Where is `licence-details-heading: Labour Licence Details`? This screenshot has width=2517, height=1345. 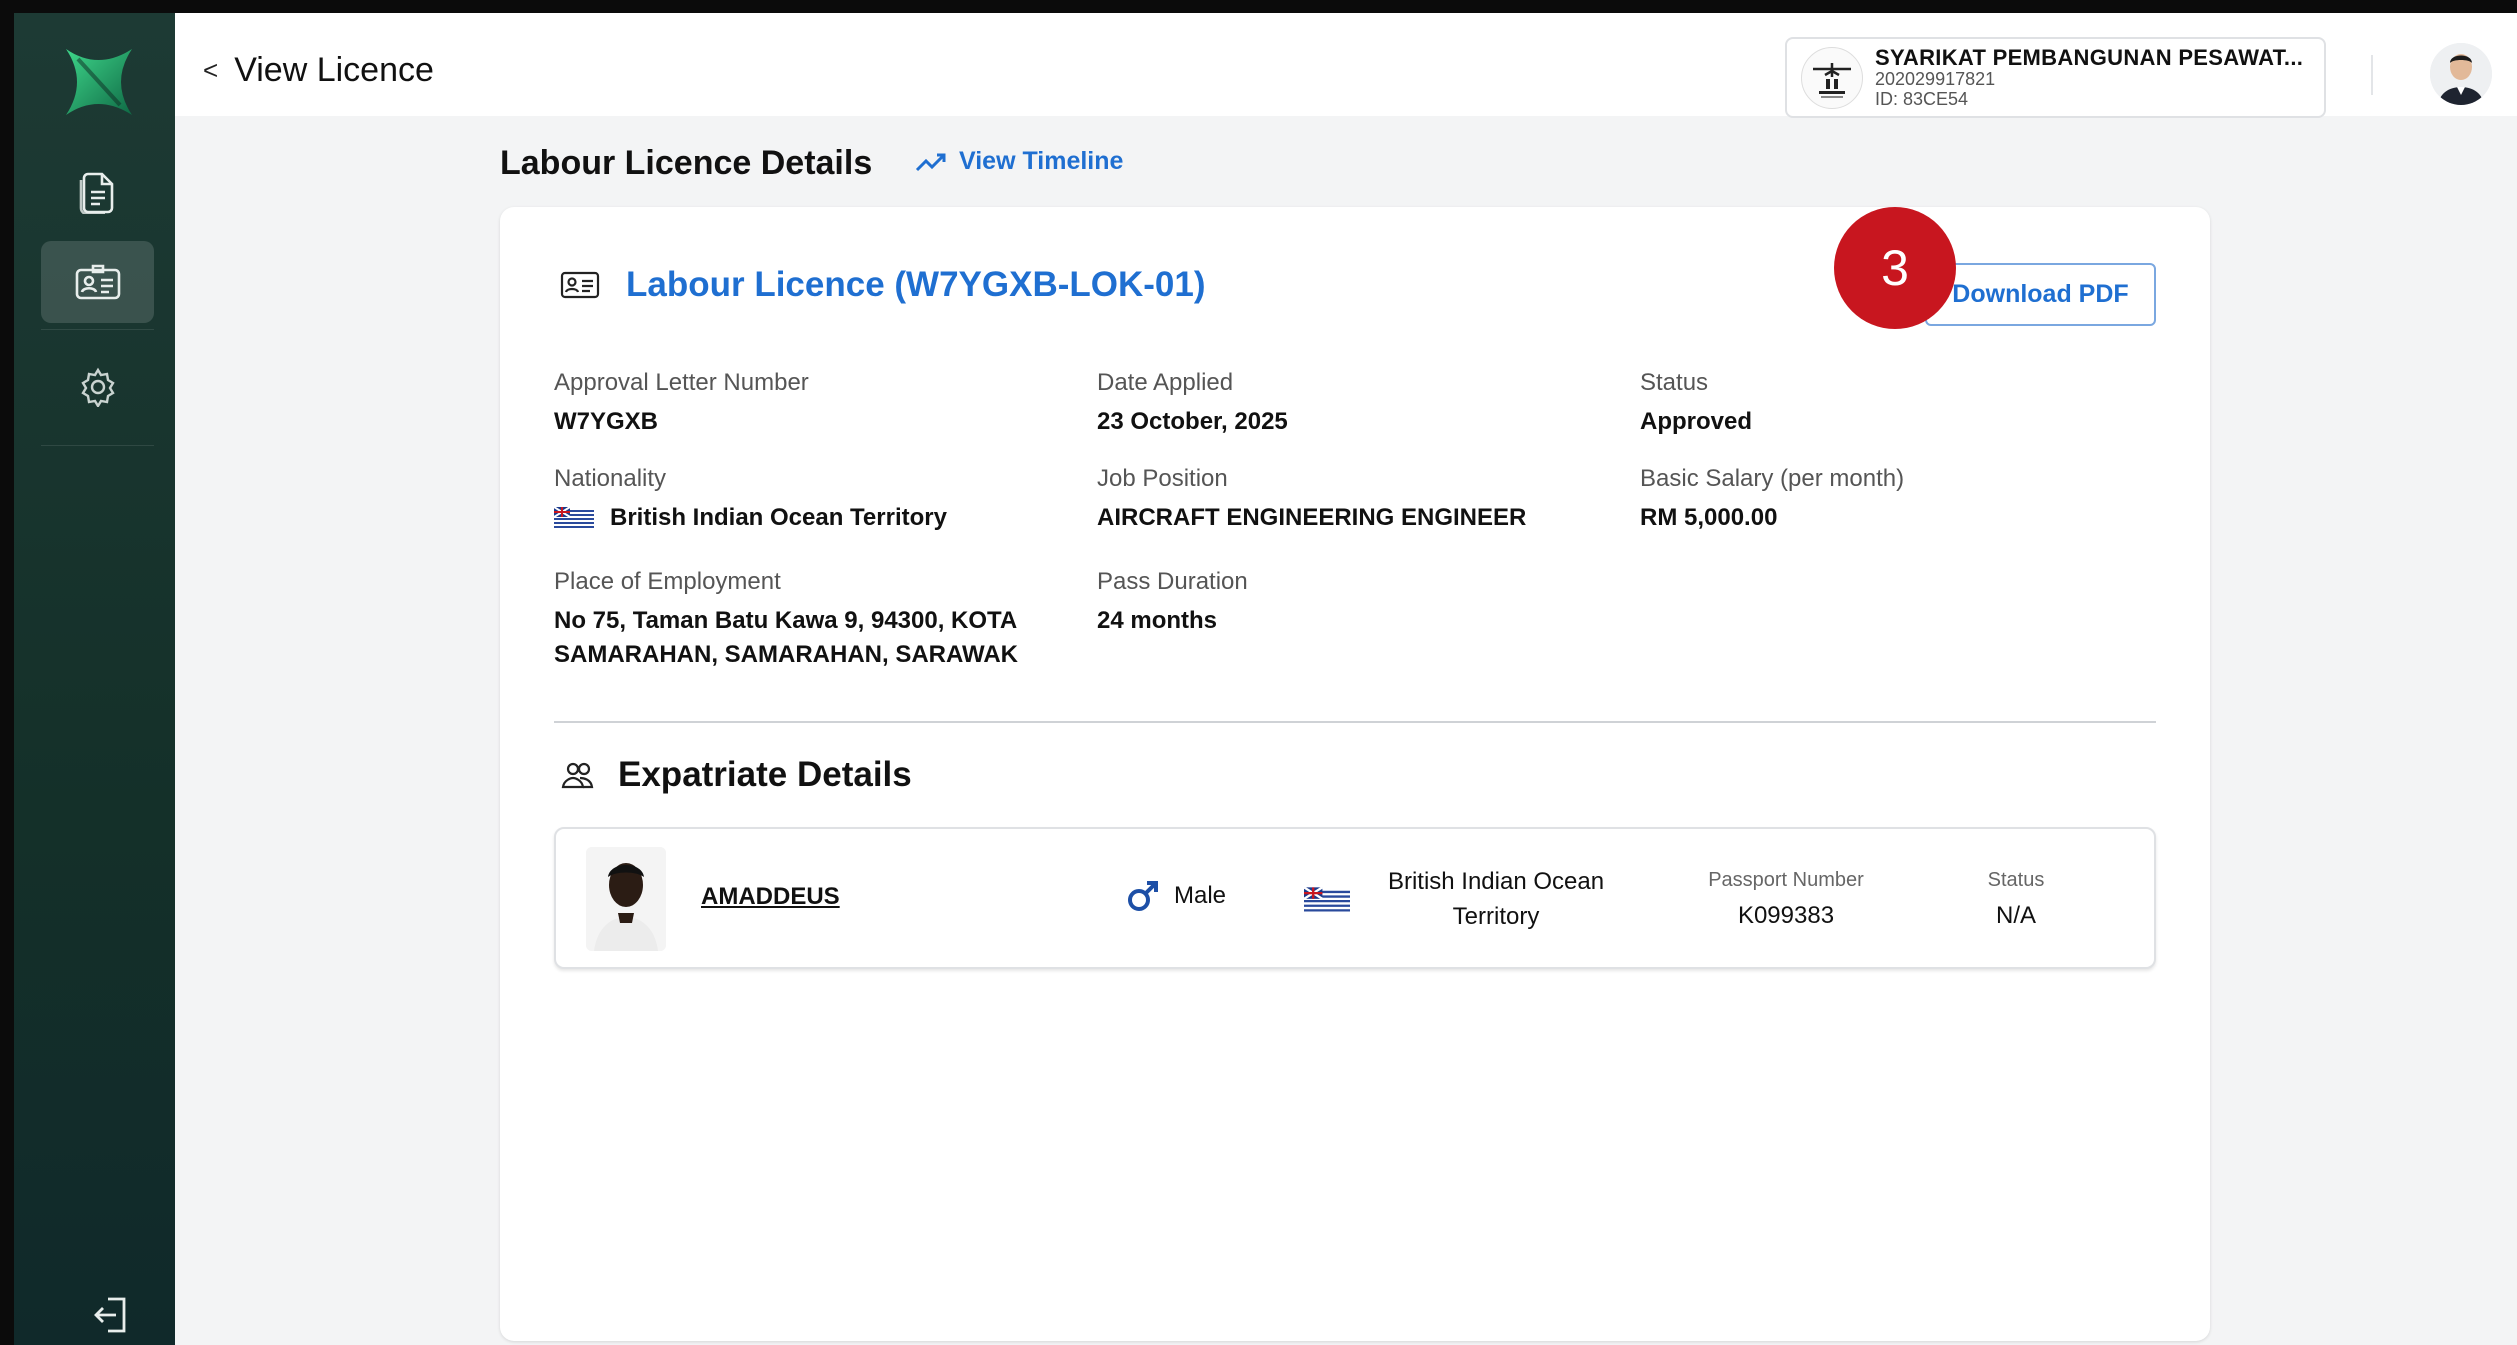 licence-details-heading: Labour Licence Details is located at coordinates (686, 163).